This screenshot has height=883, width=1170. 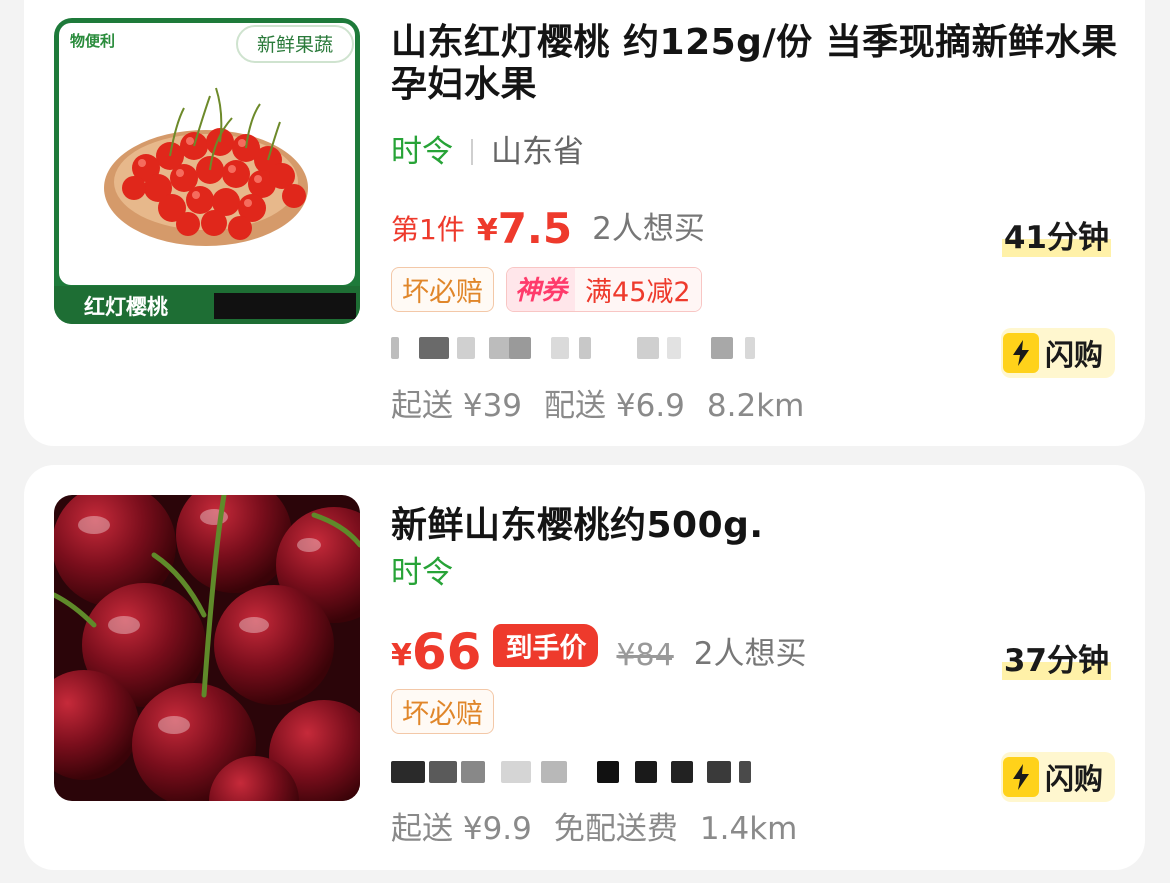 I want to click on delivery-info: 起送 ¥9.9 免配送费 1.4km, so click(x=605, y=825).